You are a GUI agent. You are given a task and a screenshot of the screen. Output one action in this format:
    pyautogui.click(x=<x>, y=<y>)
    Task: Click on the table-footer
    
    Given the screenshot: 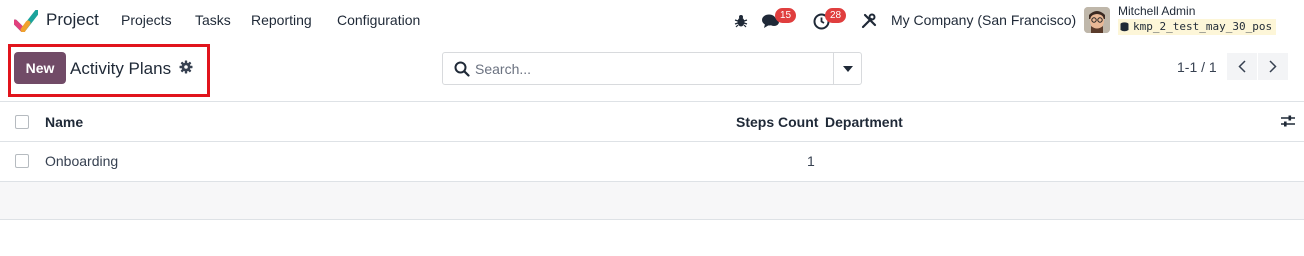 What is the action you would take?
    pyautogui.click(x=652, y=201)
    